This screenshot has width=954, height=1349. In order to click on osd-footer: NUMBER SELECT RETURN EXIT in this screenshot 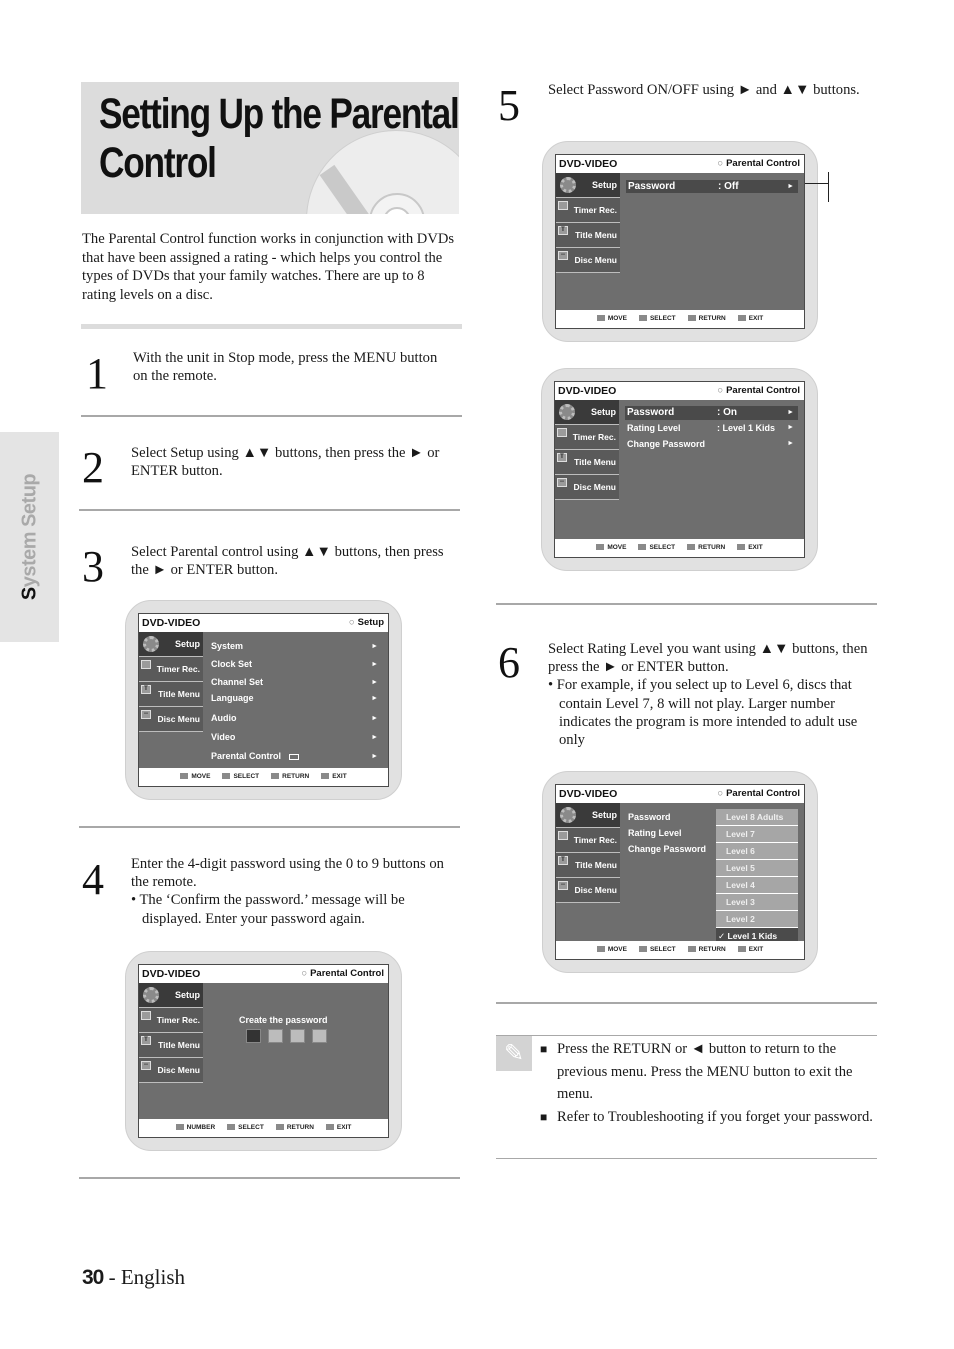, I will do `click(263, 1128)`.